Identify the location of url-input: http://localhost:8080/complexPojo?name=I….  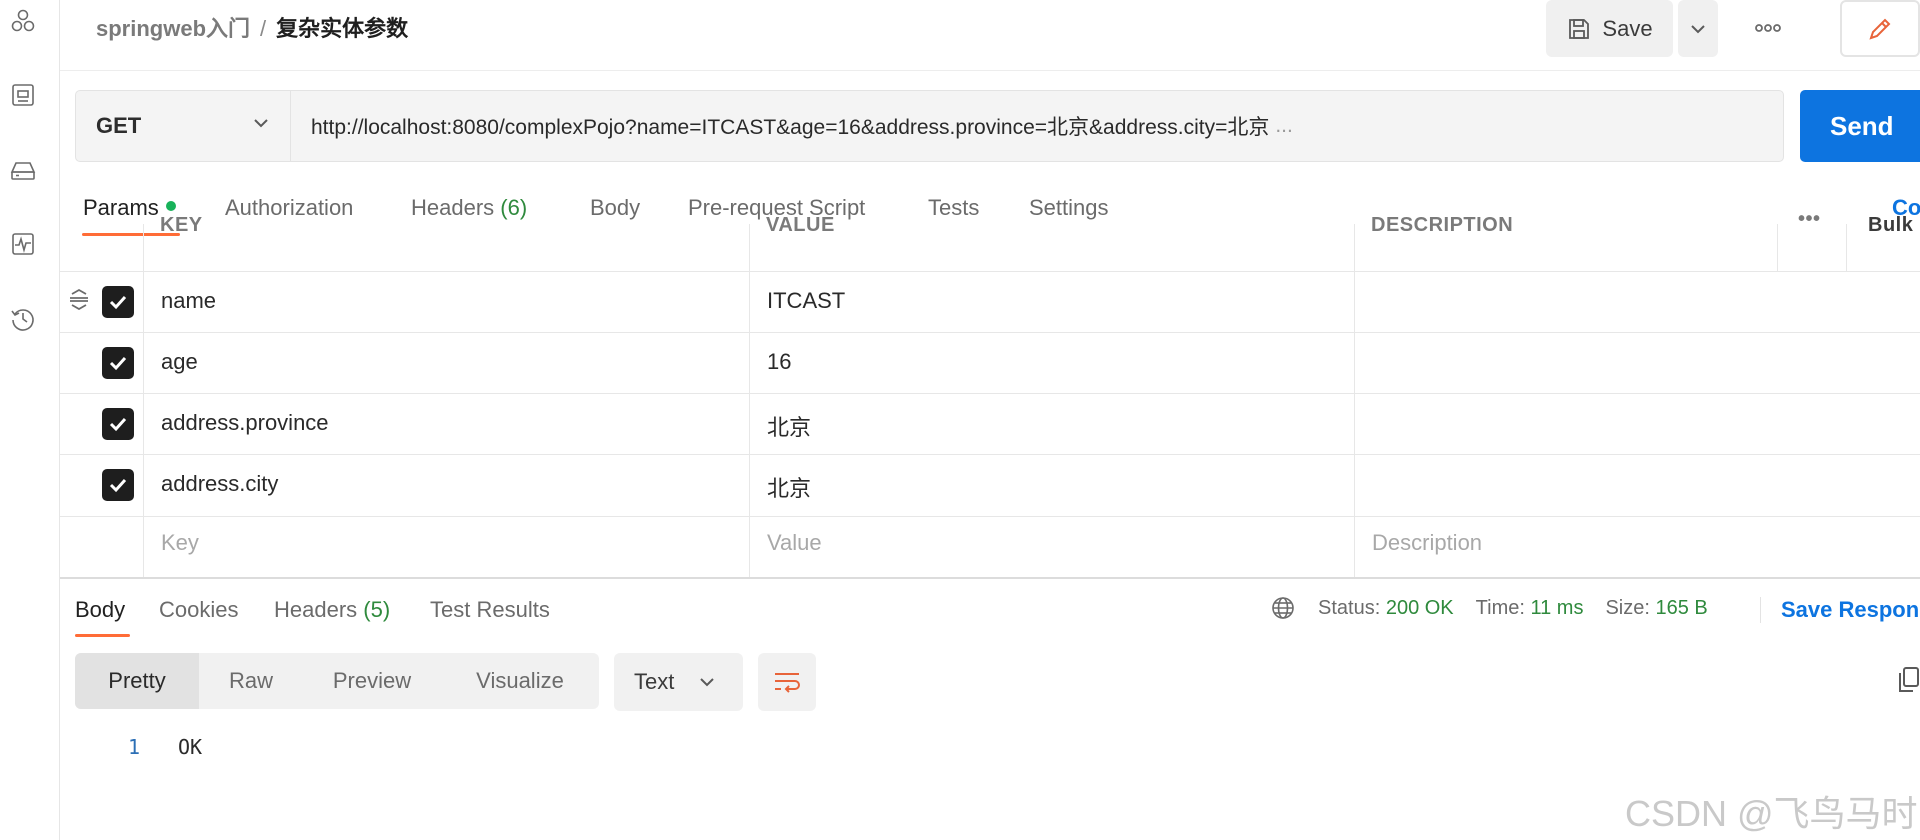
(1037, 126).